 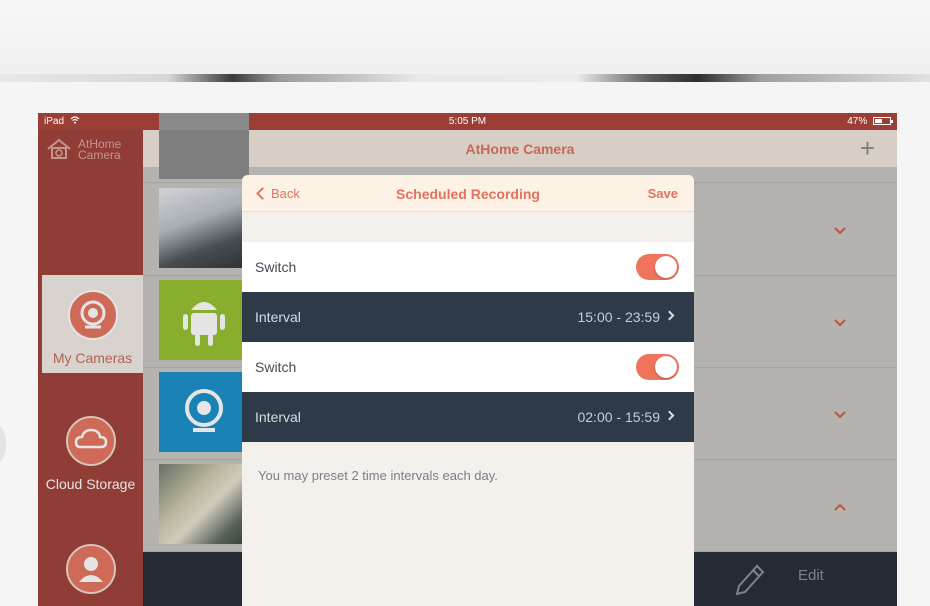 I want to click on schedule-1-toggle, so click(x=657, y=267).